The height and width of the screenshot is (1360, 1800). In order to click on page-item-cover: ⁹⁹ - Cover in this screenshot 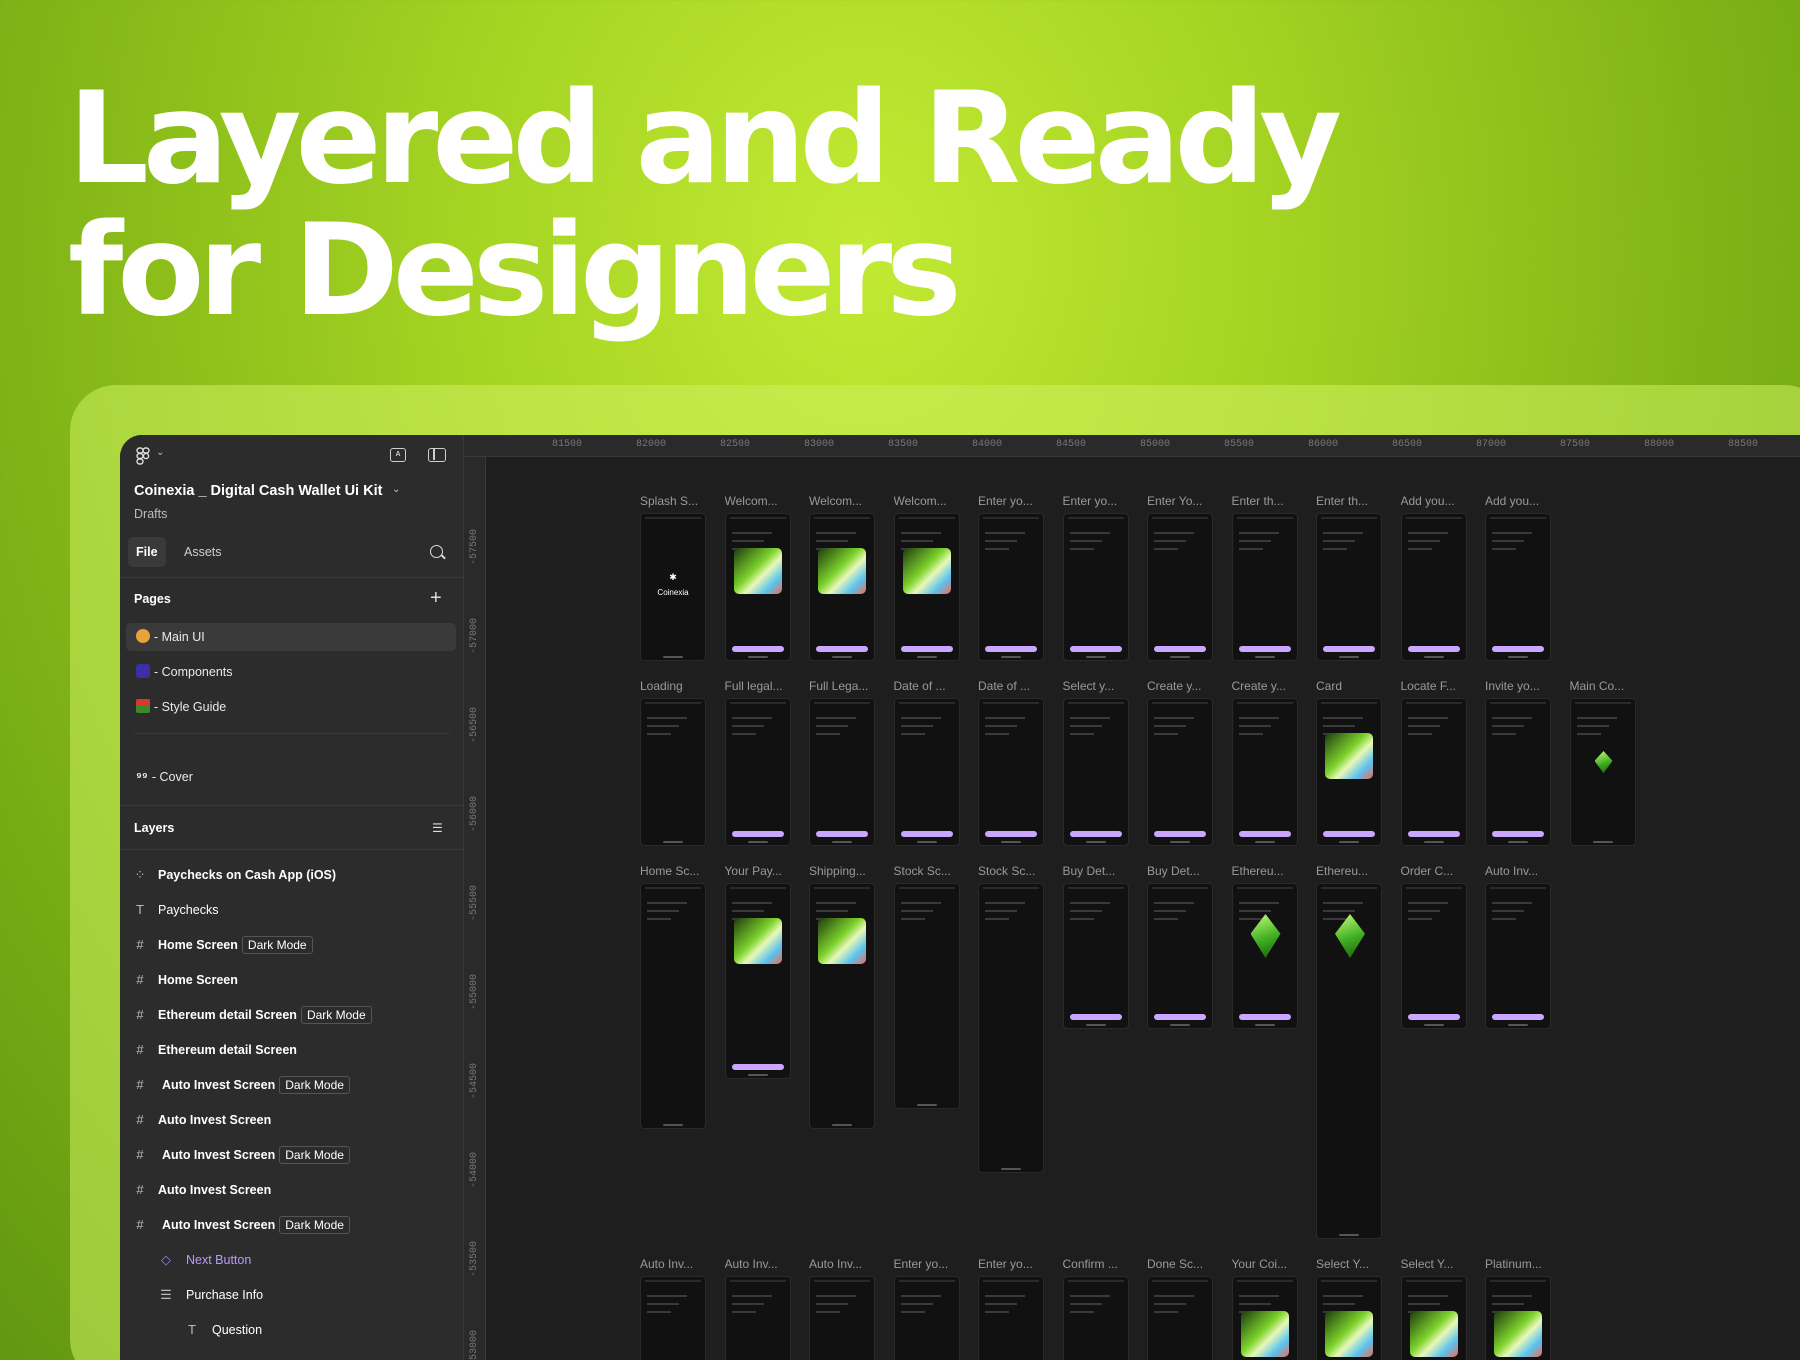, I will do `click(291, 777)`.